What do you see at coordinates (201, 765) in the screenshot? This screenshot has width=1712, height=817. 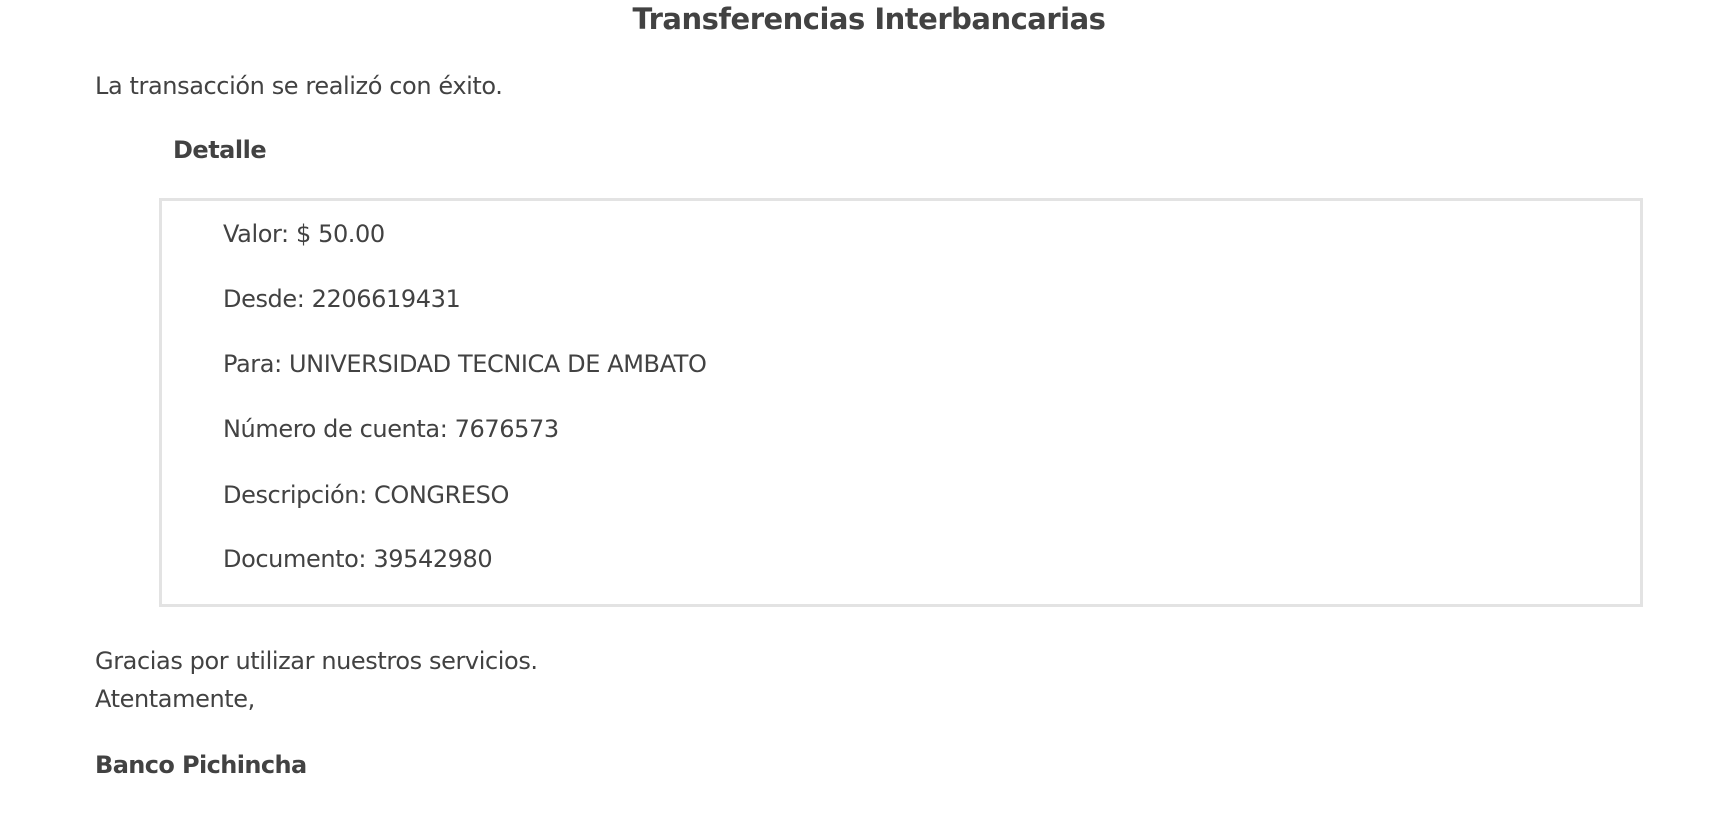 I see `bank-signature: Banco Pichincha` at bounding box center [201, 765].